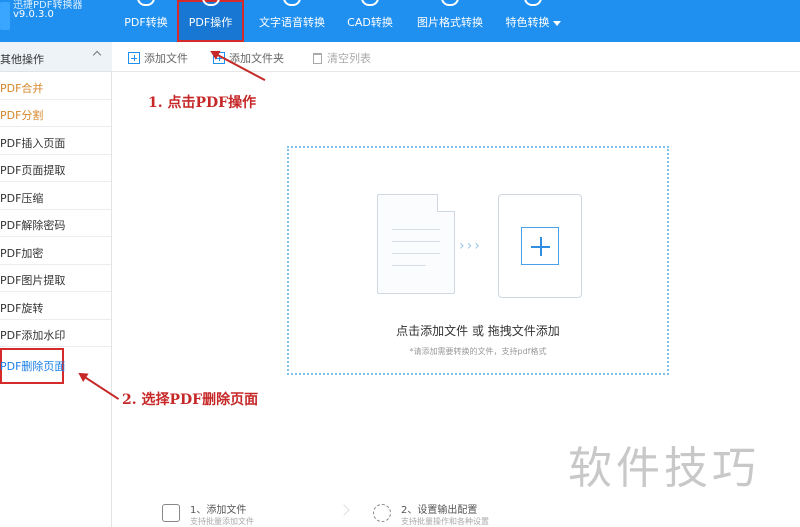  I want to click on cad-icon, so click(370, 3).